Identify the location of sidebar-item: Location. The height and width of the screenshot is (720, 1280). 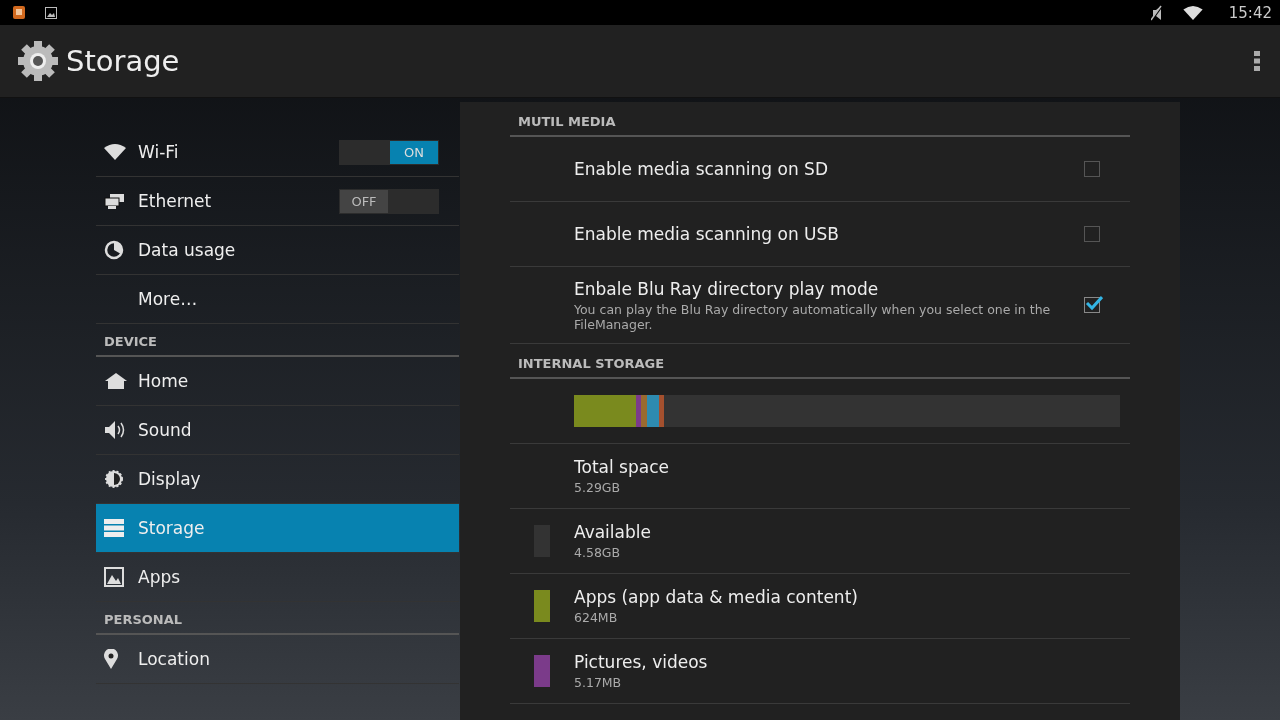
(277, 659).